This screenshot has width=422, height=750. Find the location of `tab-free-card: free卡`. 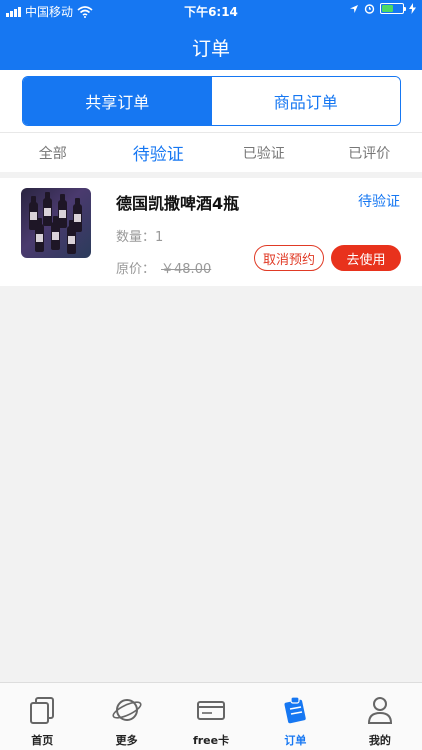

tab-free-card: free卡 is located at coordinates (211, 716).